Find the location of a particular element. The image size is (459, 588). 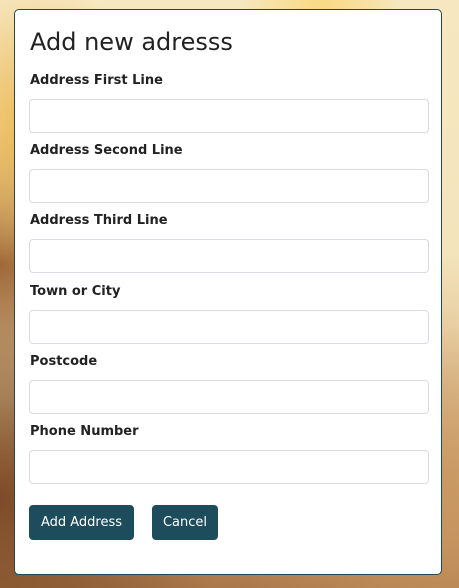

add-address-button: Add Address is located at coordinates (81, 522).